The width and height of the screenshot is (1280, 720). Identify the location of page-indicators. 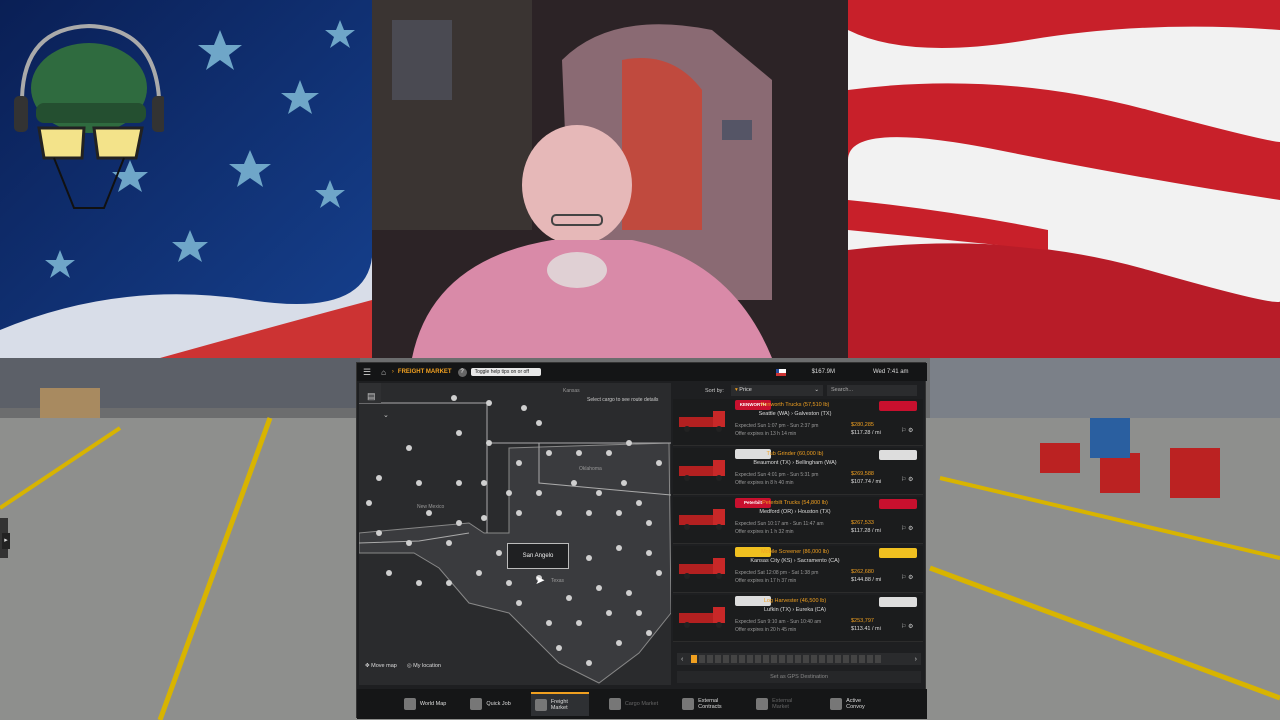
(786, 659).